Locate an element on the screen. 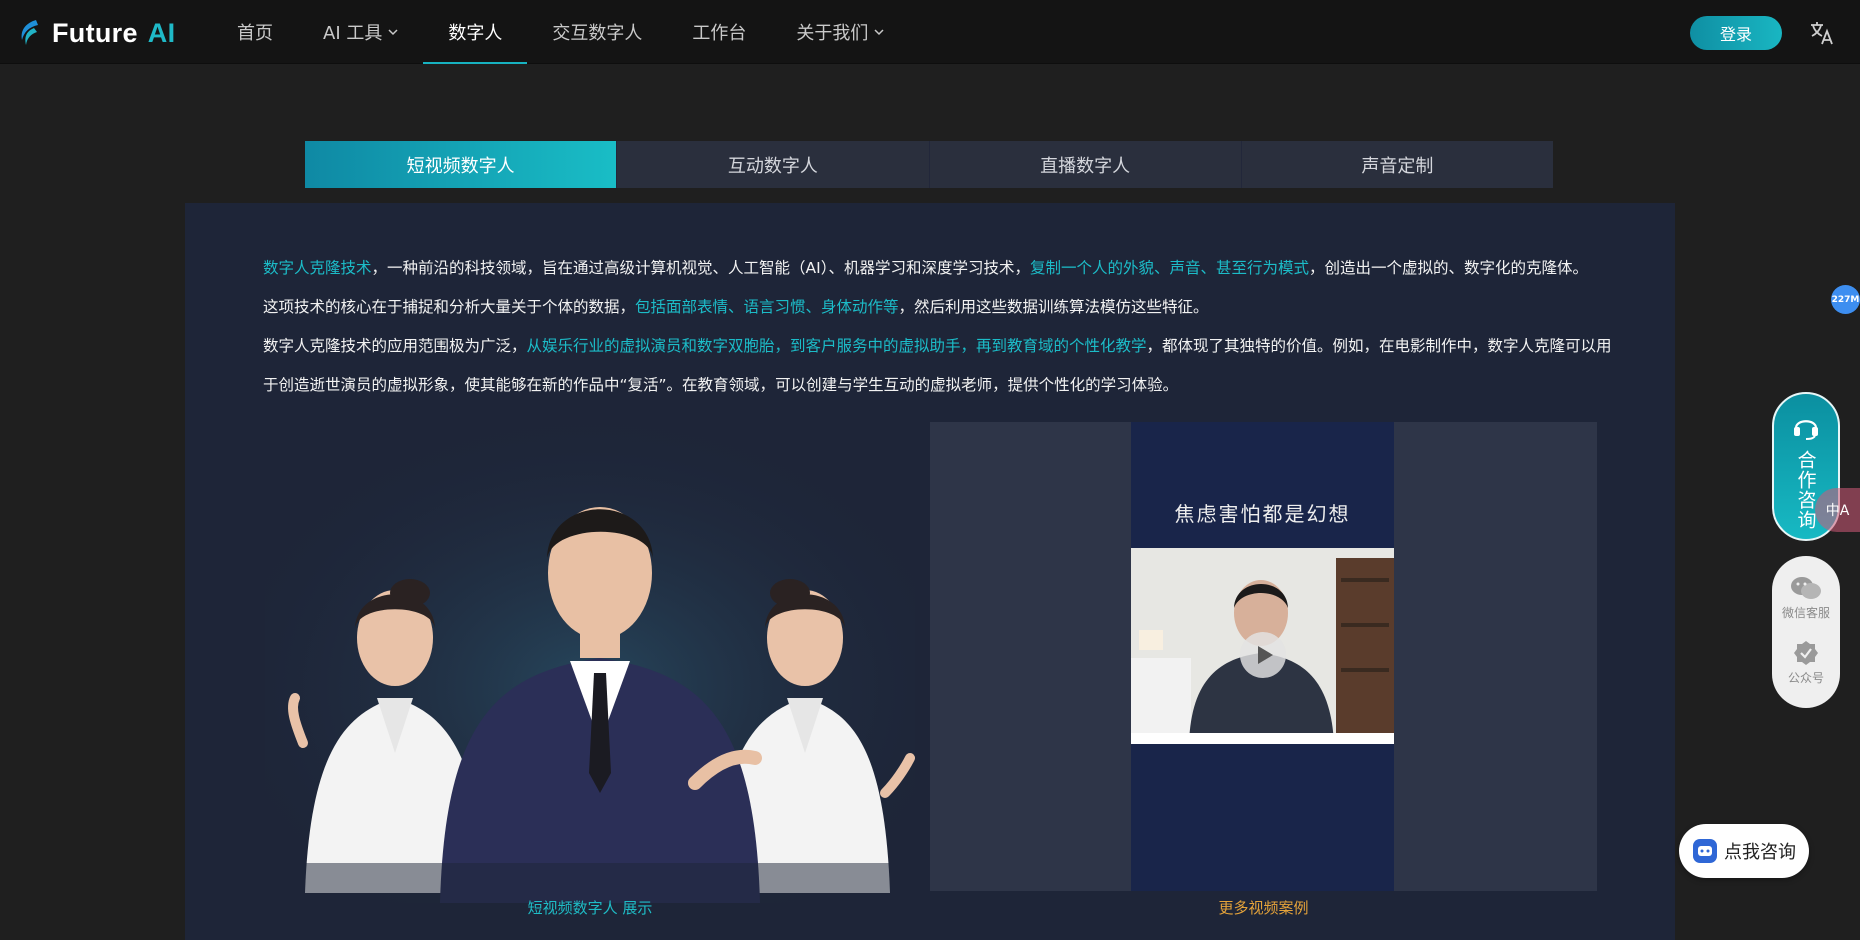 This screenshot has height=940, width=1860. logo-text: Future is located at coordinates (95, 32).